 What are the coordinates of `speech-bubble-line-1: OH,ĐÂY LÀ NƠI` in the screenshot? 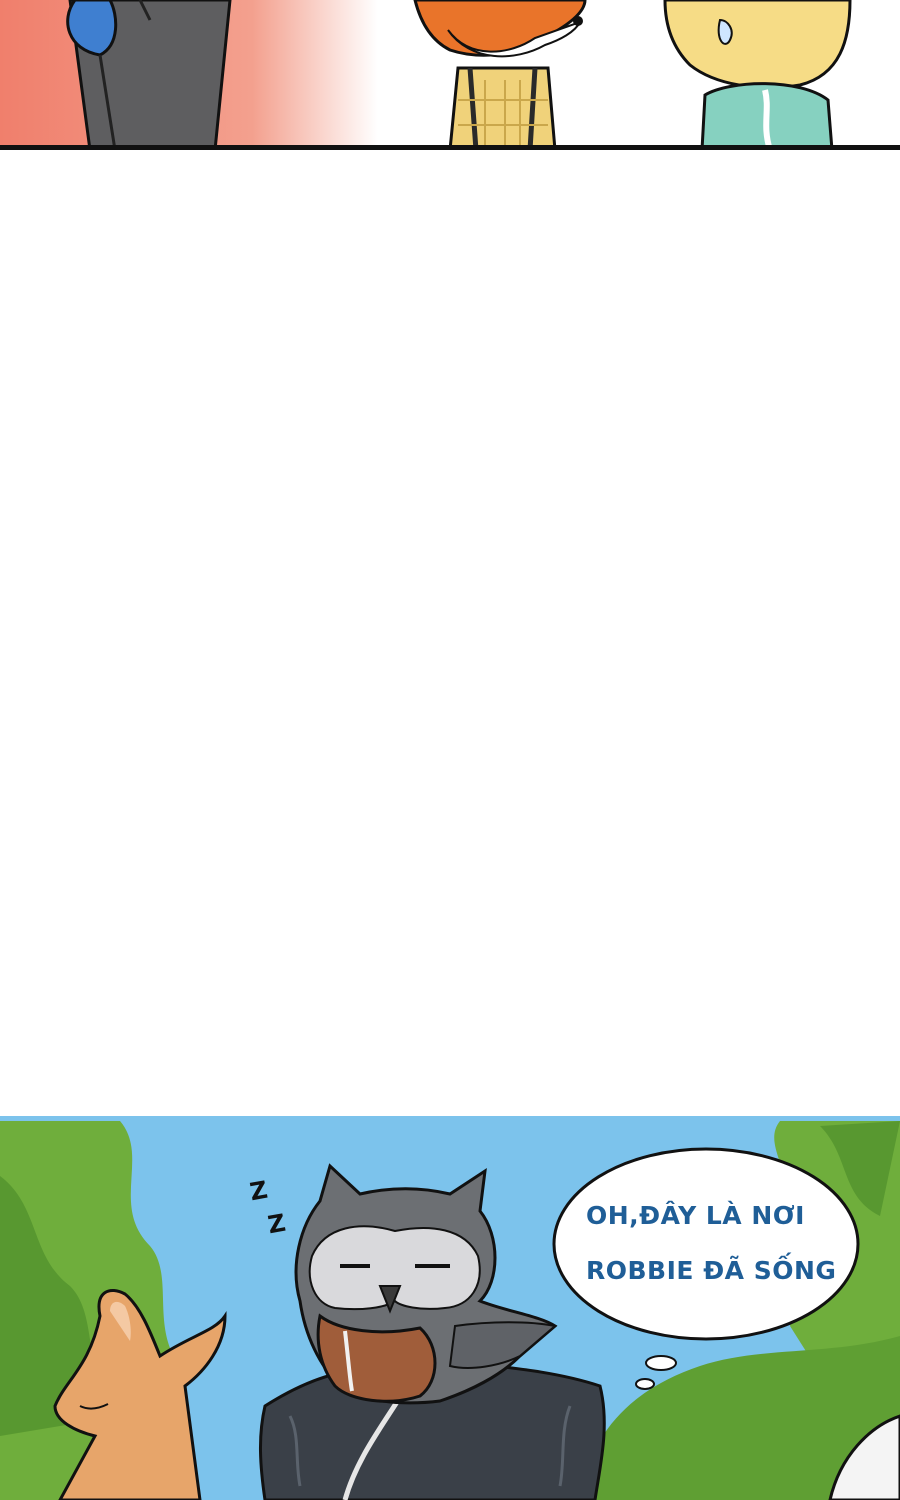 It's located at (695, 1215).